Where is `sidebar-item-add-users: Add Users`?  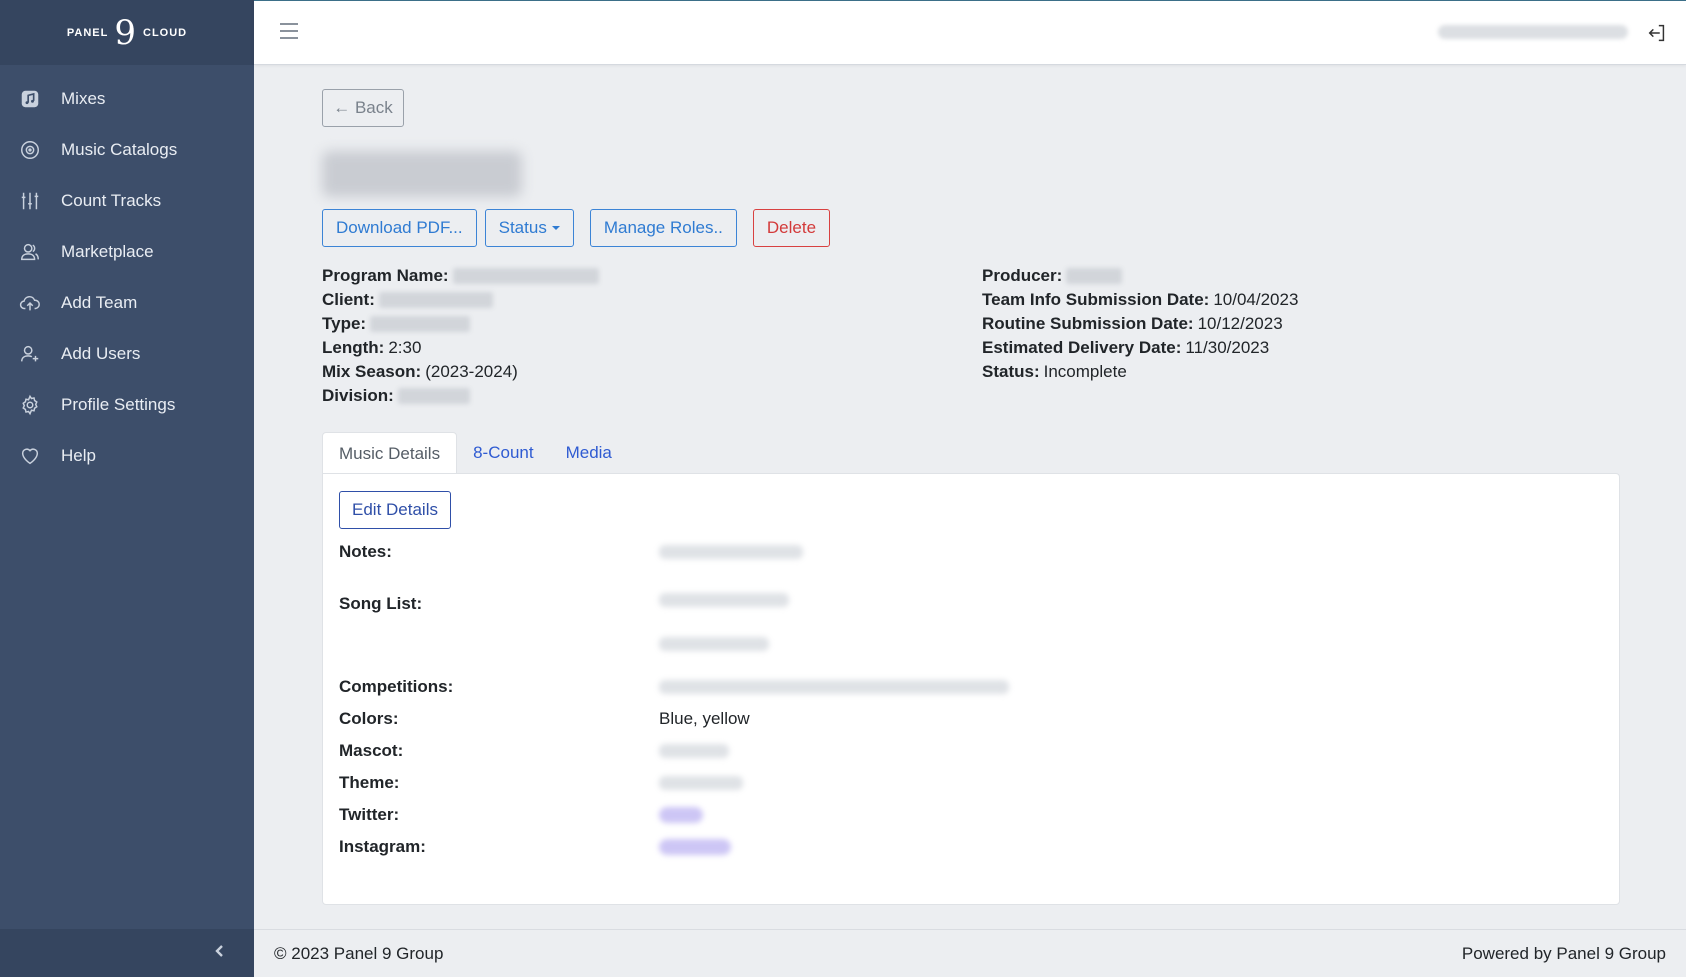 sidebar-item-add-users: Add Users is located at coordinates (127, 353).